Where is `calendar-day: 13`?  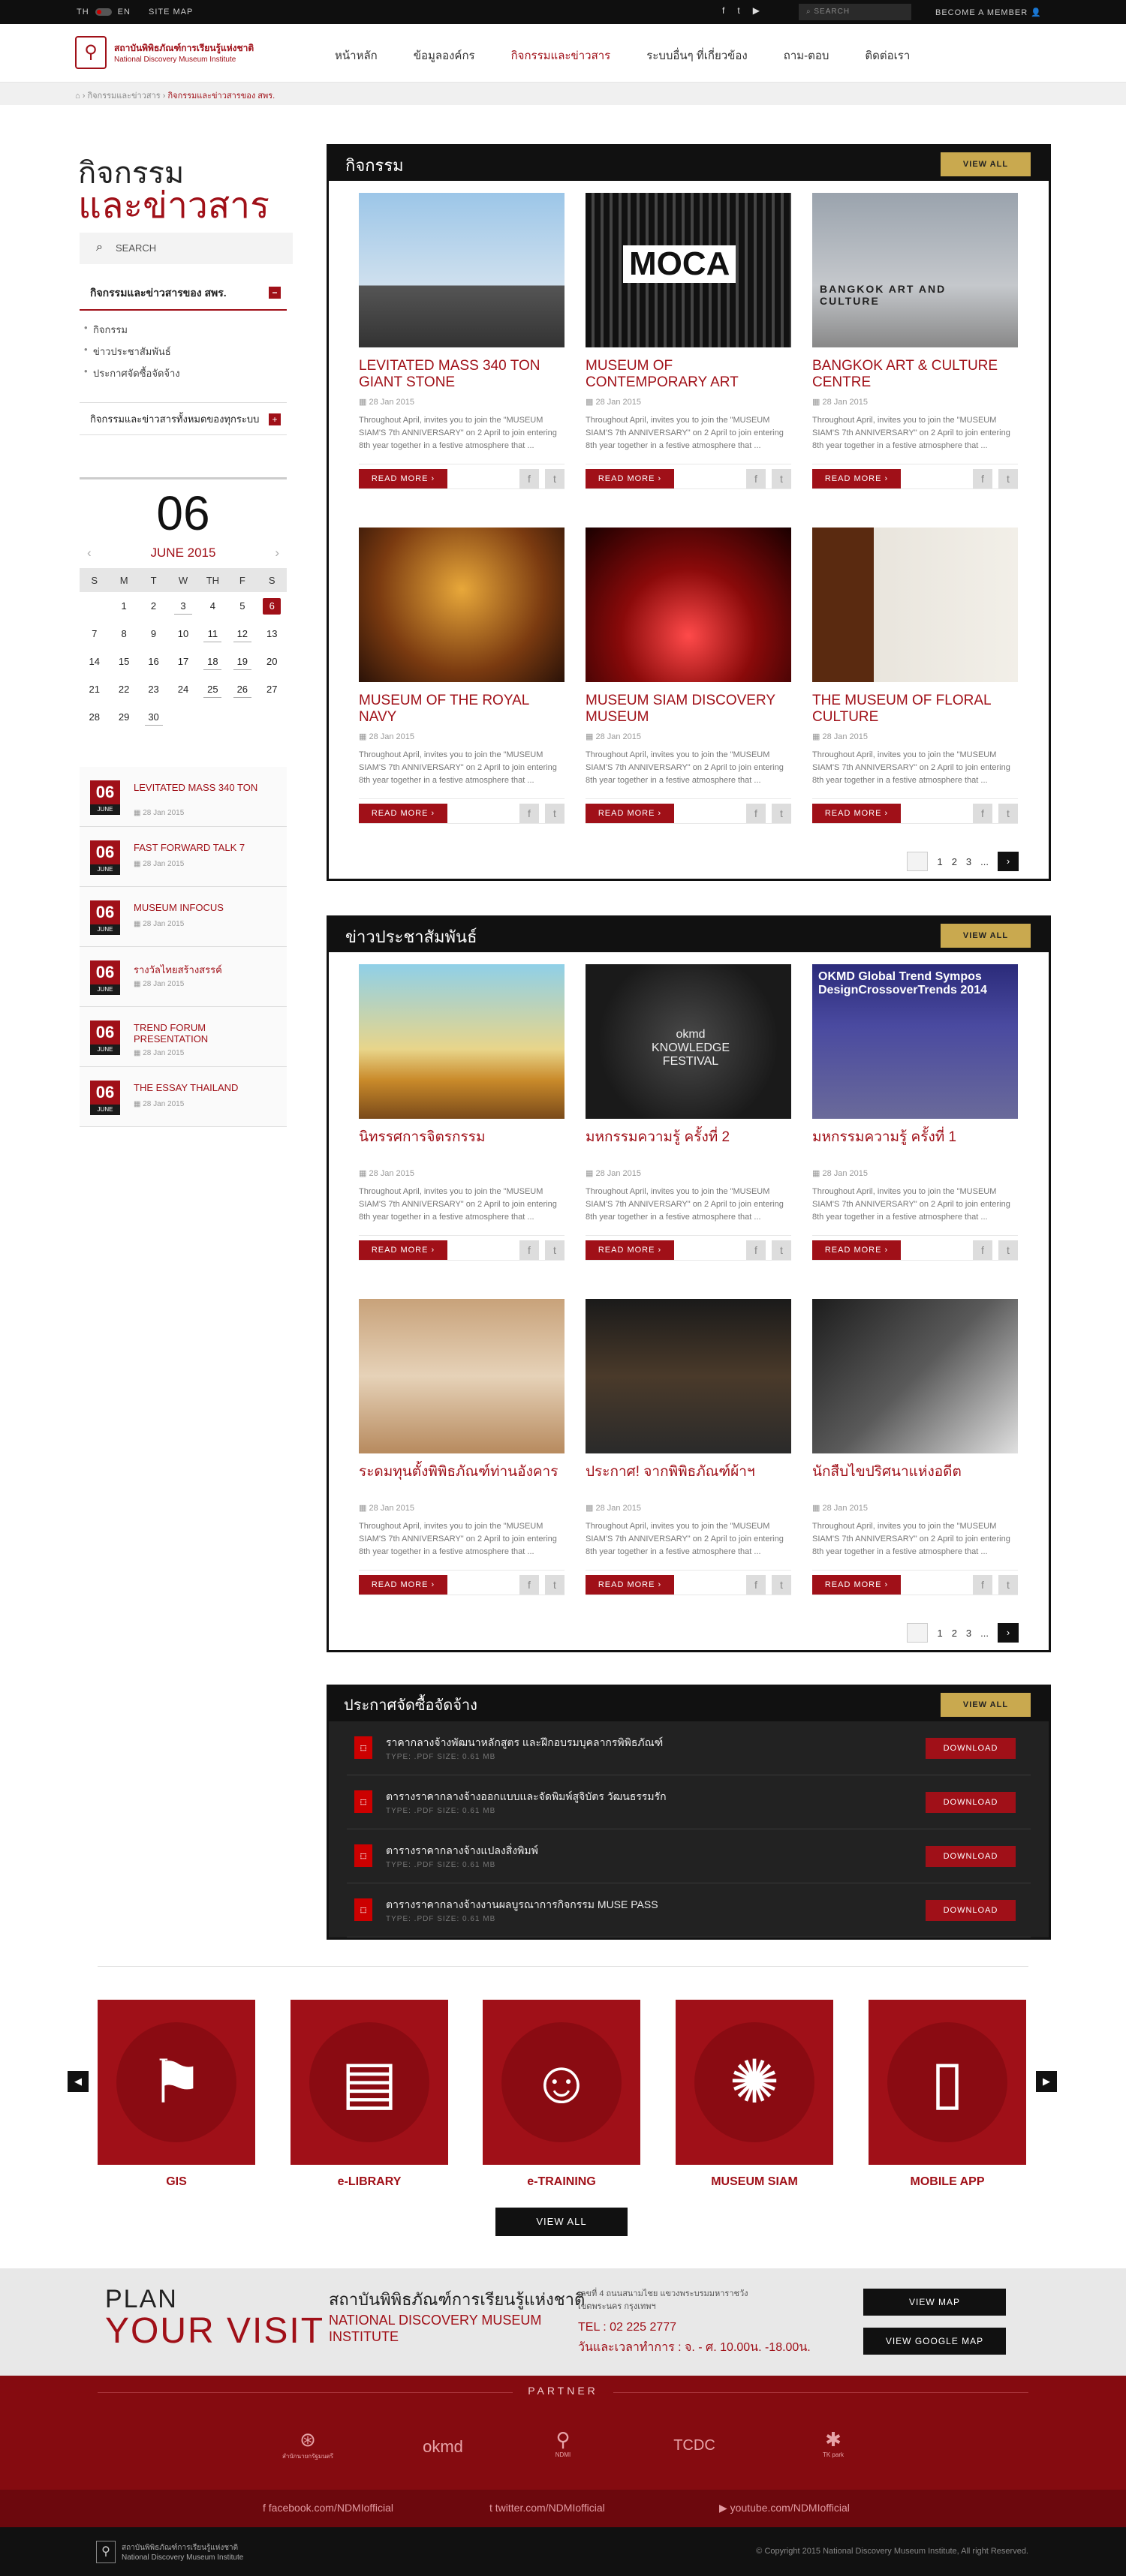
calendar-day: 13 is located at coordinates (272, 634).